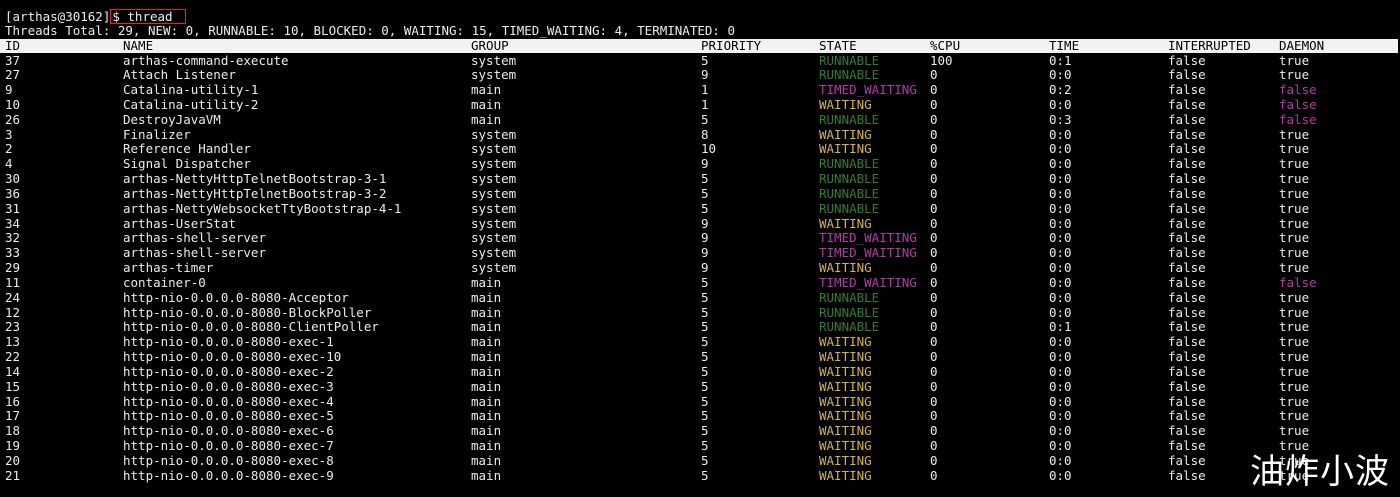 This screenshot has height=497, width=1400. Describe the element at coordinates (13, 253) in the screenshot. I see `cell-id: 33` at that location.